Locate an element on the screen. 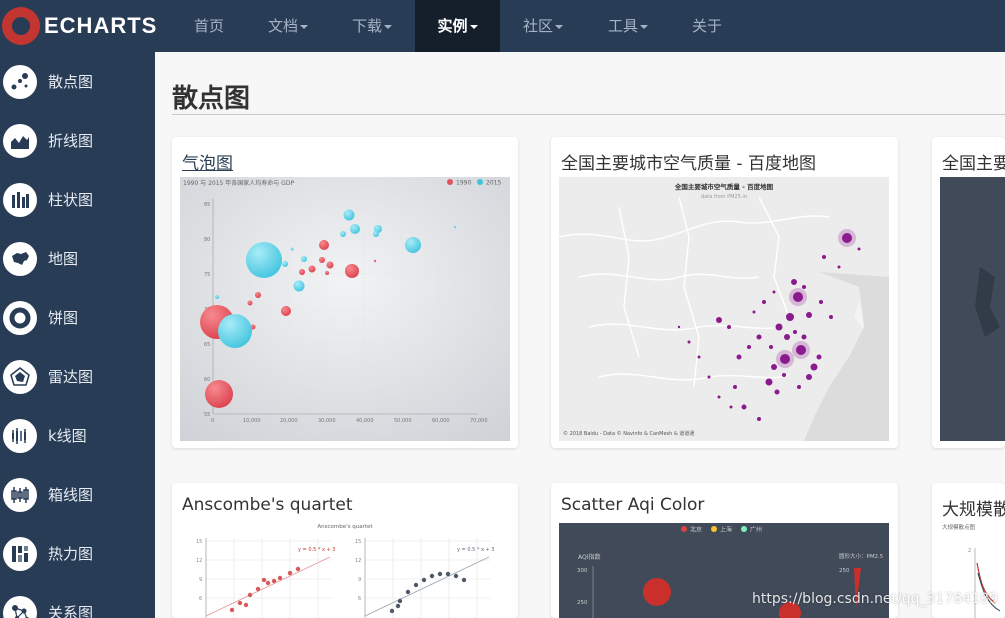  card-title: 气泡图 is located at coordinates (207, 161).